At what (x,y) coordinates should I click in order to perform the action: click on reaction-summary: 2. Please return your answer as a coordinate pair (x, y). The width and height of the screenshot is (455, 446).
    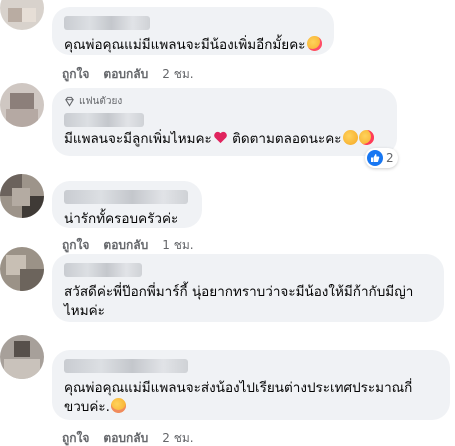
    Looking at the image, I should click on (381, 158).